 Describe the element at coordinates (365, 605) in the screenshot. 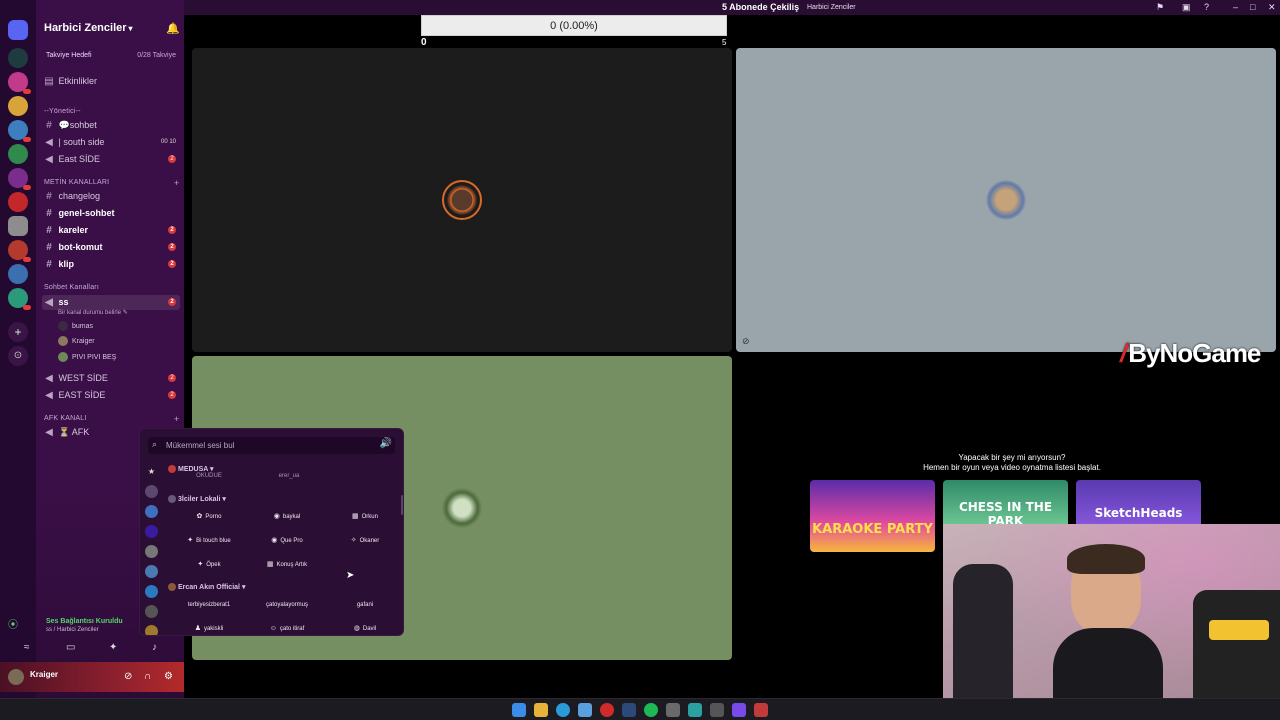

I see `sound-button: gafani` at that location.